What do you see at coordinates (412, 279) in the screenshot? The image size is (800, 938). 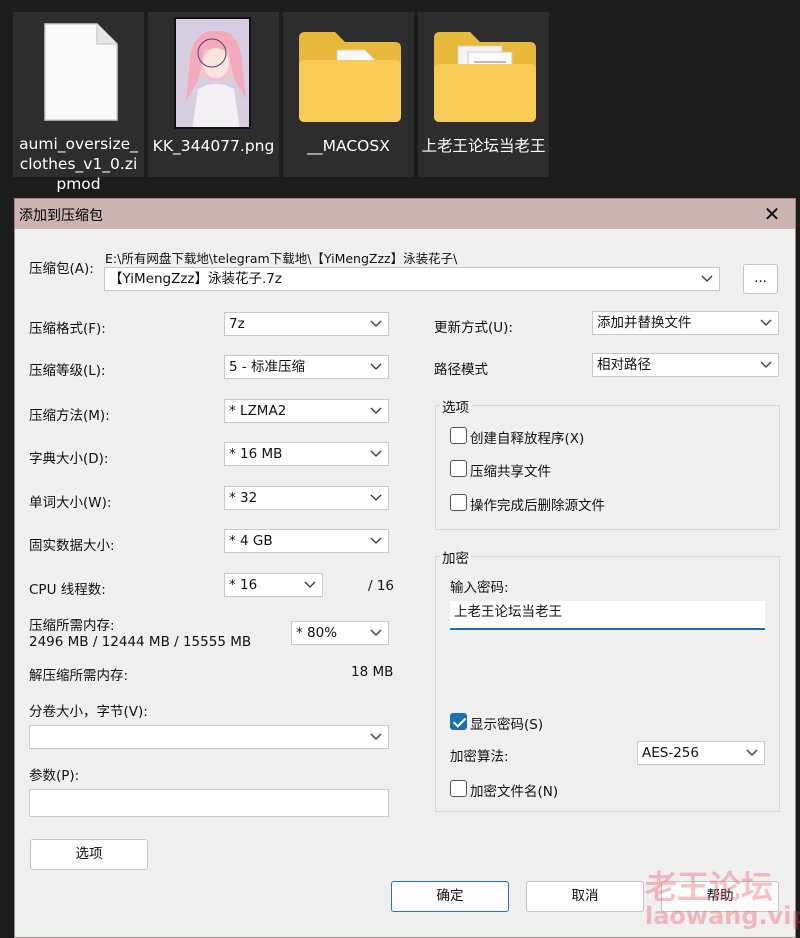 I see `archive-filename-combobox: 【YiMengZzz】泳装花子.7z` at bounding box center [412, 279].